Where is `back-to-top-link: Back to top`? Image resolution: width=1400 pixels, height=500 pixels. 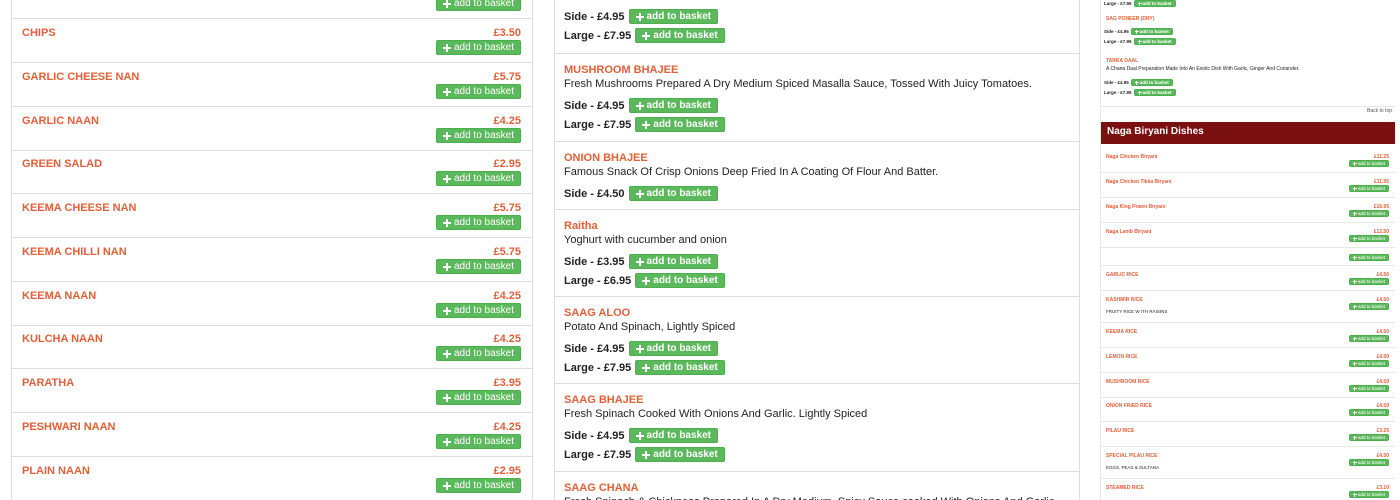
back-to-top-link: Back to top is located at coordinates (1379, 111).